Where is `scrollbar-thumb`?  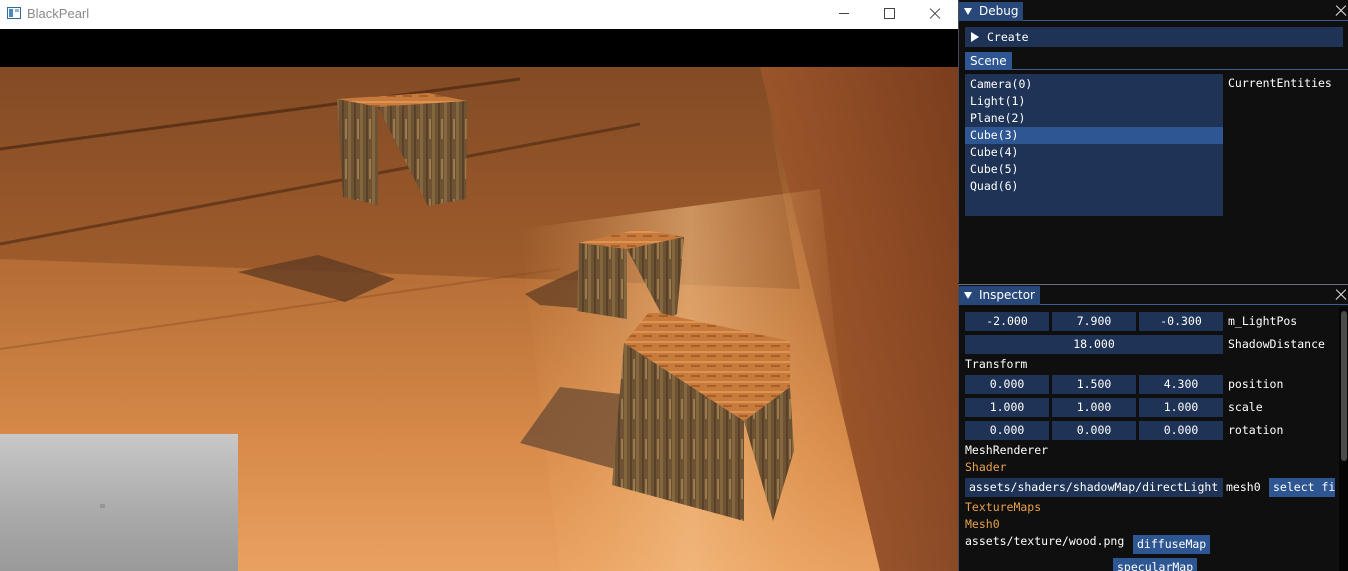 scrollbar-thumb is located at coordinates (1344, 386).